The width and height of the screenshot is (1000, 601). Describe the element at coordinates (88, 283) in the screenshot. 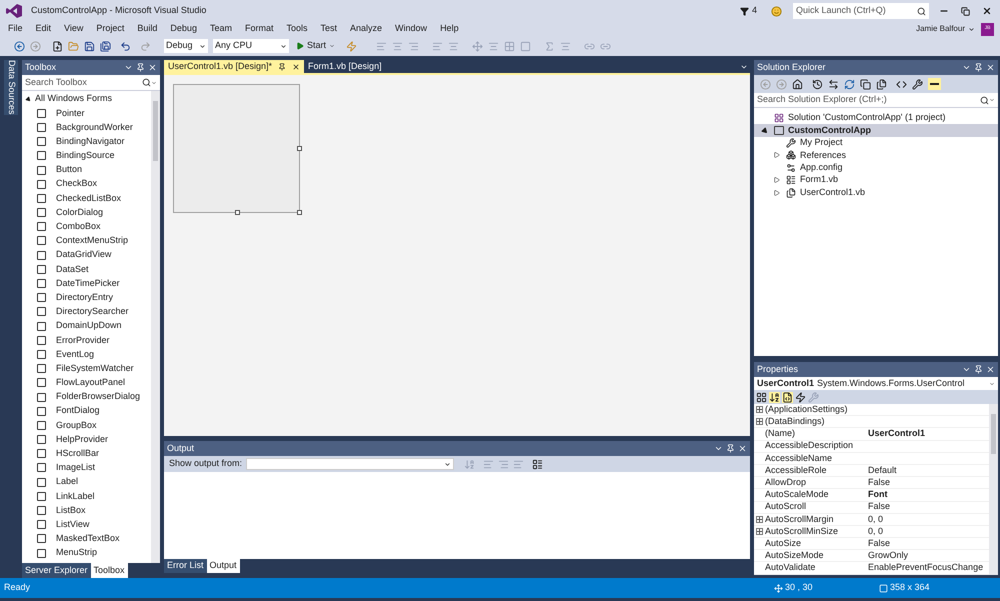

I see `toolbox-item: DateTimePicker` at that location.